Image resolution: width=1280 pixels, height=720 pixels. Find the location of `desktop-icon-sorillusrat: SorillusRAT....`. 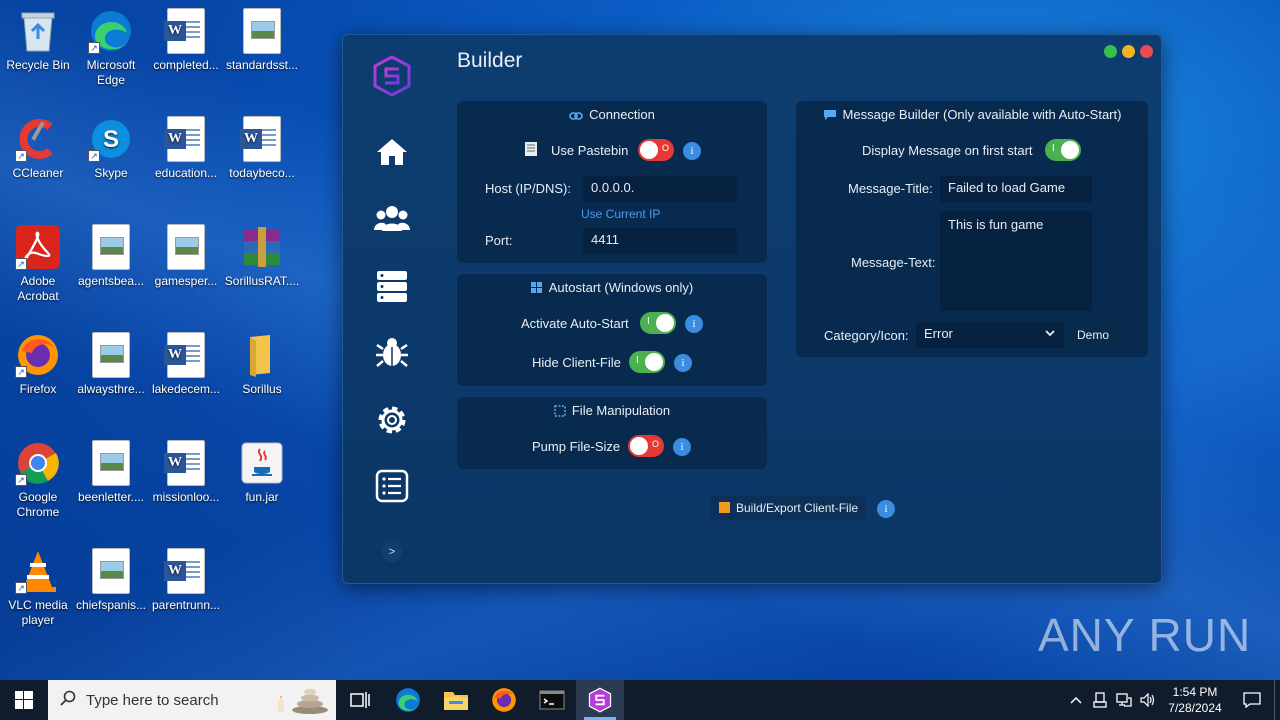

desktop-icon-sorillusrat: SorillusRAT.... is located at coordinates (262, 256).